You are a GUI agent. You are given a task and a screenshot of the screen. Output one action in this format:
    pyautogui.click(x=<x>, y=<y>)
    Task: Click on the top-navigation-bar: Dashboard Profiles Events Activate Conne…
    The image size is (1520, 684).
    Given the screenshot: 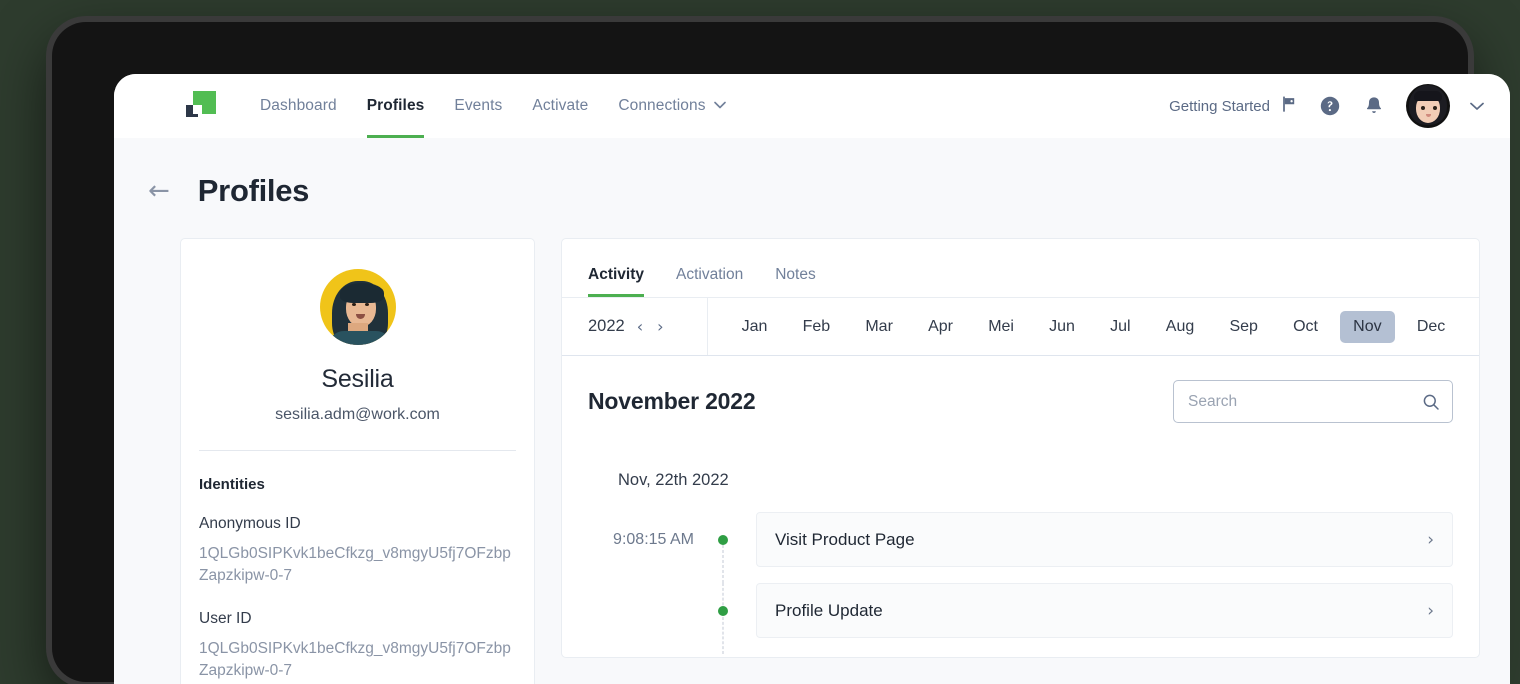 What is the action you would take?
    pyautogui.click(x=812, y=106)
    